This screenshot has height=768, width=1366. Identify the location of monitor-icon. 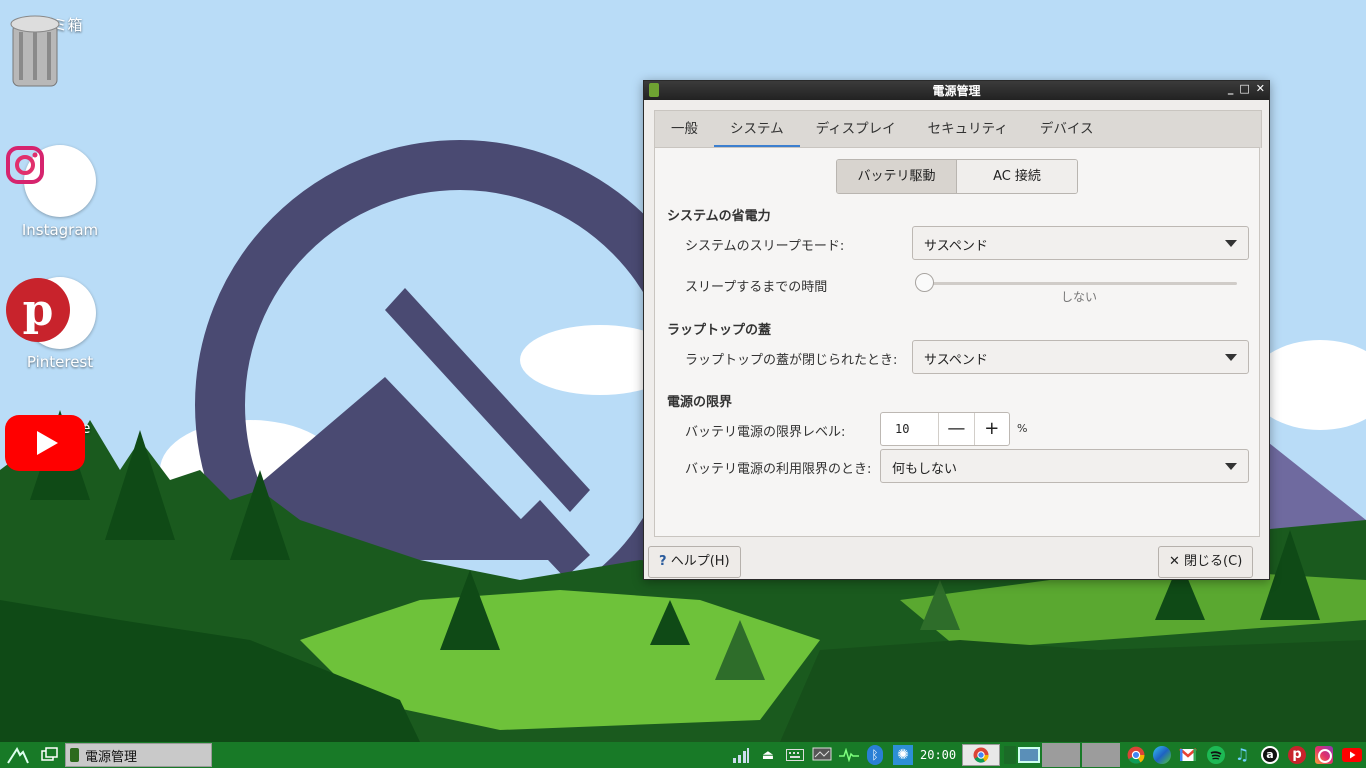
(822, 755).